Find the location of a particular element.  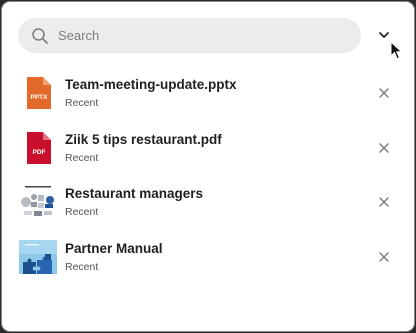

puzzle-thumbnail-icon is located at coordinates (38, 256).